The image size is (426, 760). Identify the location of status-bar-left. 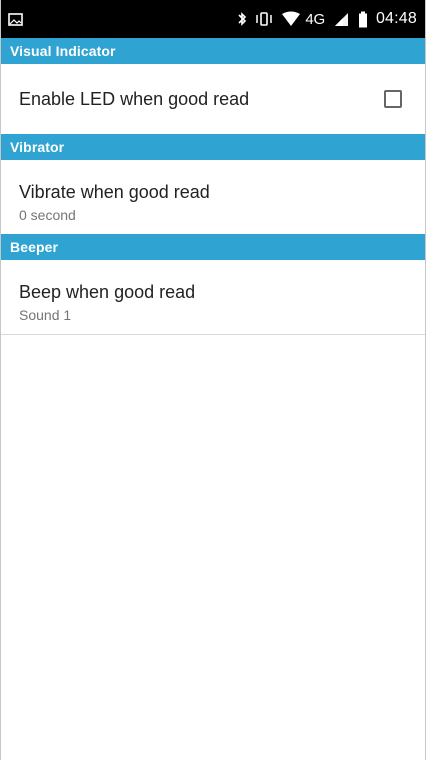
(15, 19).